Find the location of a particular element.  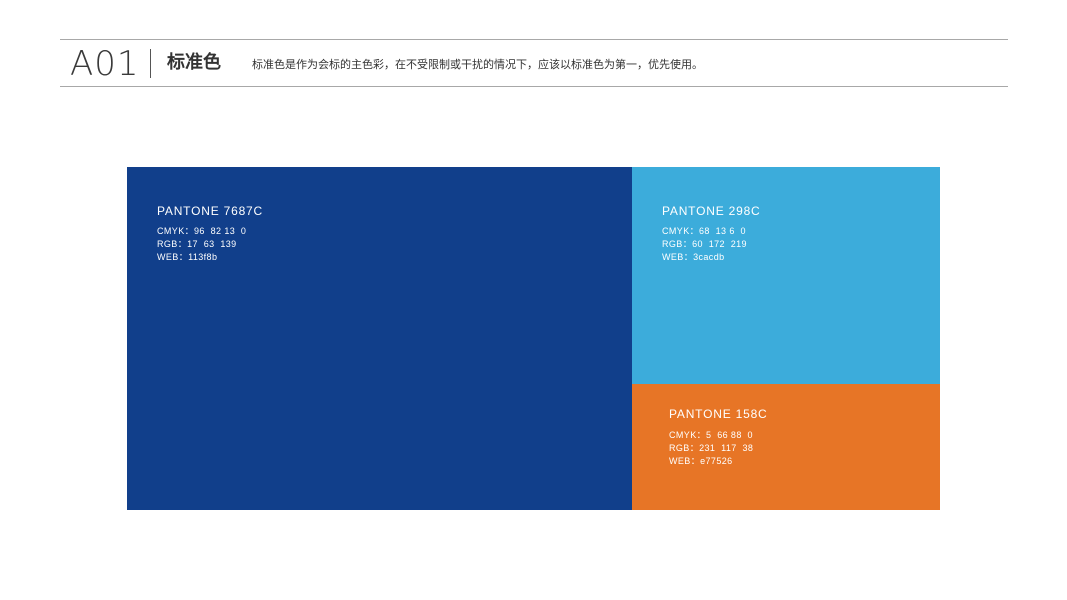

header-bottom-rule is located at coordinates (534, 86).